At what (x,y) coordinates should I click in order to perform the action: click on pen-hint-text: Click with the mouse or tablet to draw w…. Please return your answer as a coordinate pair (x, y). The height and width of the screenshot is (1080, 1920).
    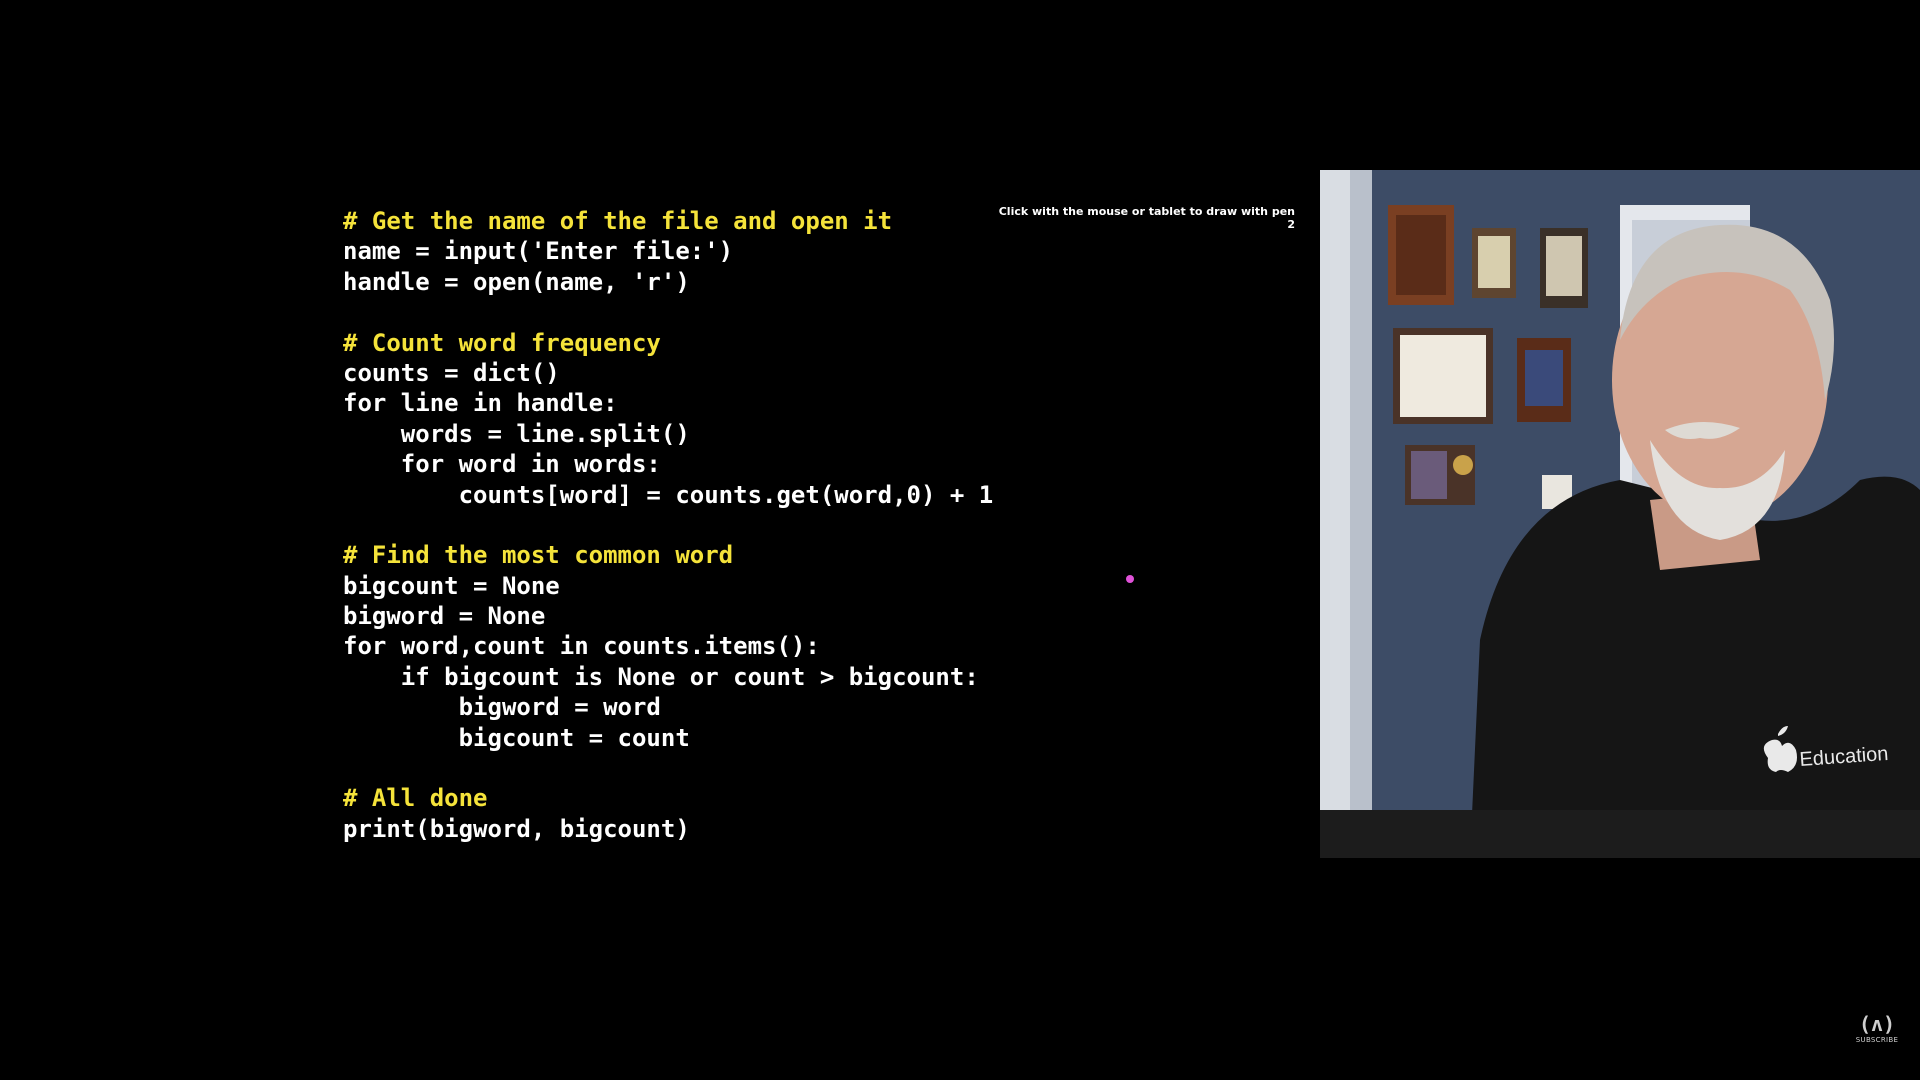
    Looking at the image, I should click on (1146, 218).